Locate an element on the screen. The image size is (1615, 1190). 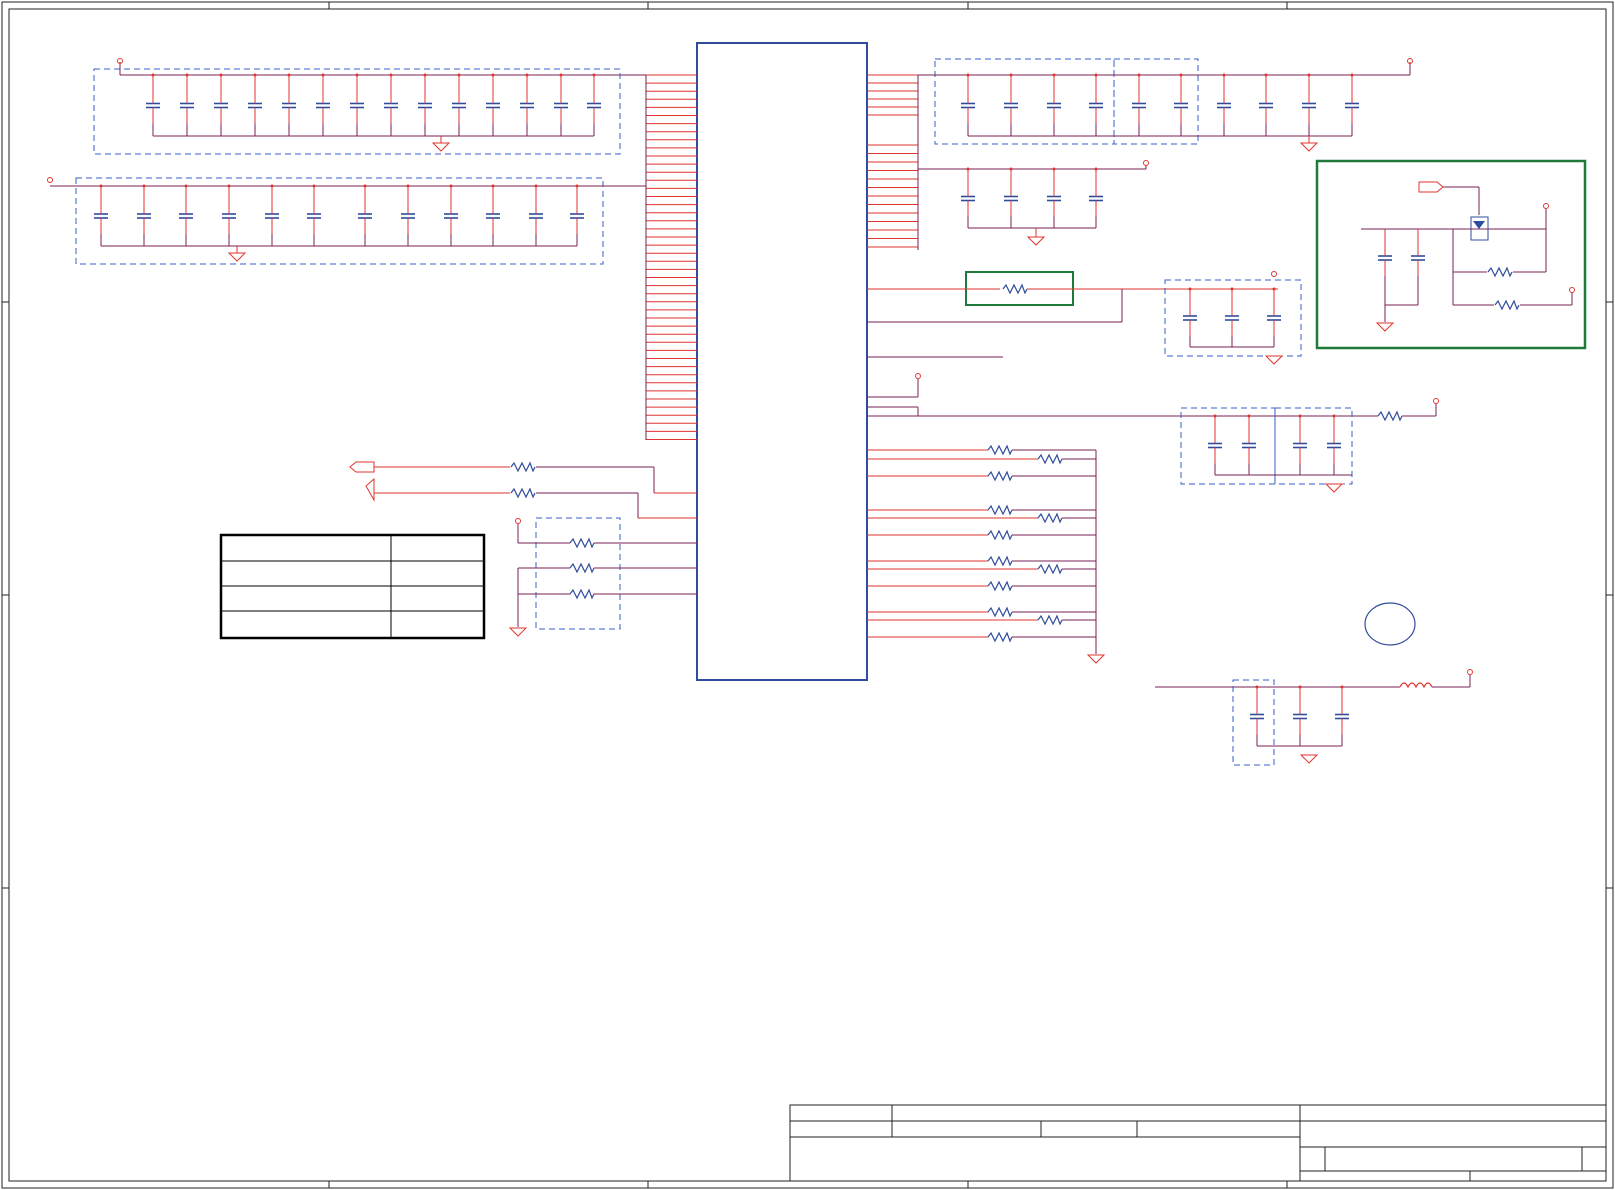
ic-right-power is located at coordinates (1153, 397).